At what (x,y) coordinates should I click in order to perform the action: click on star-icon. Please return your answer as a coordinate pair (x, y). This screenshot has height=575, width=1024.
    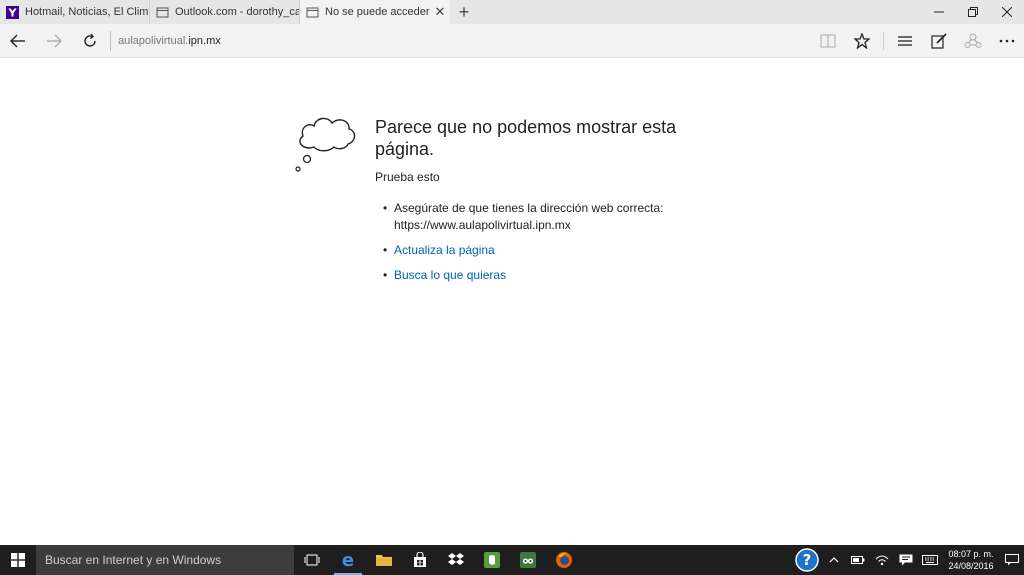
    Looking at the image, I should click on (862, 41).